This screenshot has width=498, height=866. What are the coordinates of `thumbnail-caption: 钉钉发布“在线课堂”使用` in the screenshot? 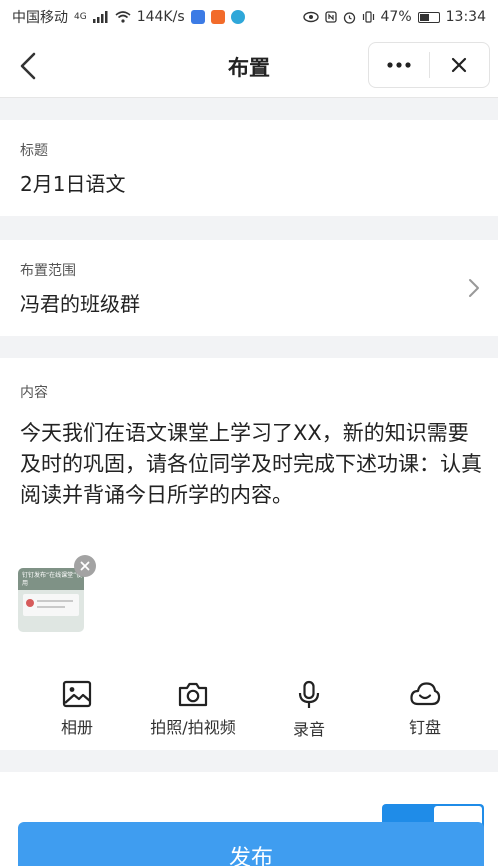 It's located at (52, 579).